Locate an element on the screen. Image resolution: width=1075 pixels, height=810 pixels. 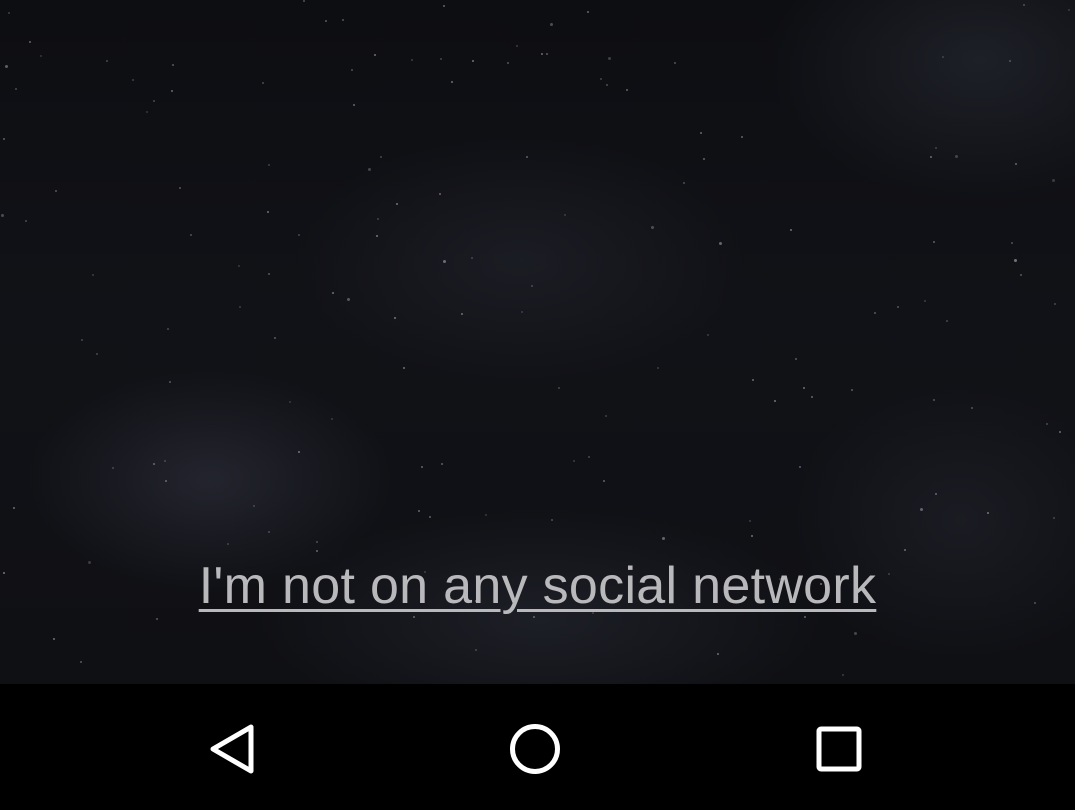
back-button is located at coordinates (233, 749).